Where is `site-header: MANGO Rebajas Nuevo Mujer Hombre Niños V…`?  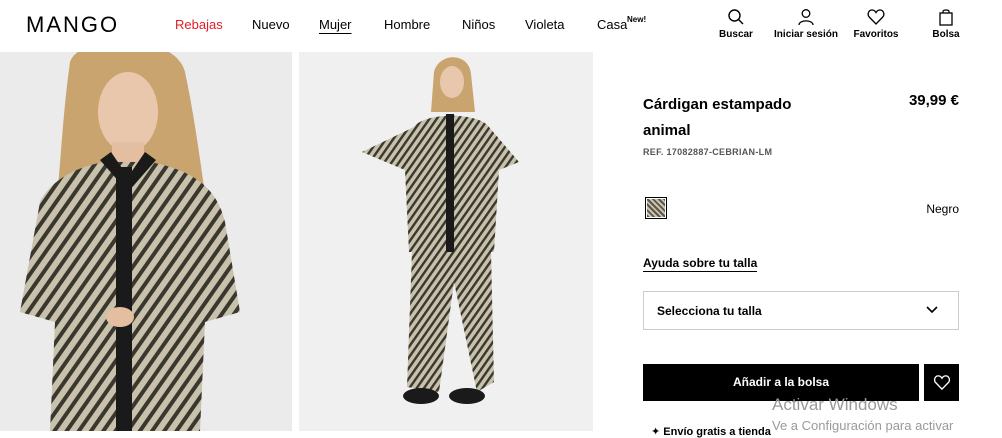 site-header: MANGO Rebajas Nuevo Mujer Hombre Niños V… is located at coordinates (501, 26).